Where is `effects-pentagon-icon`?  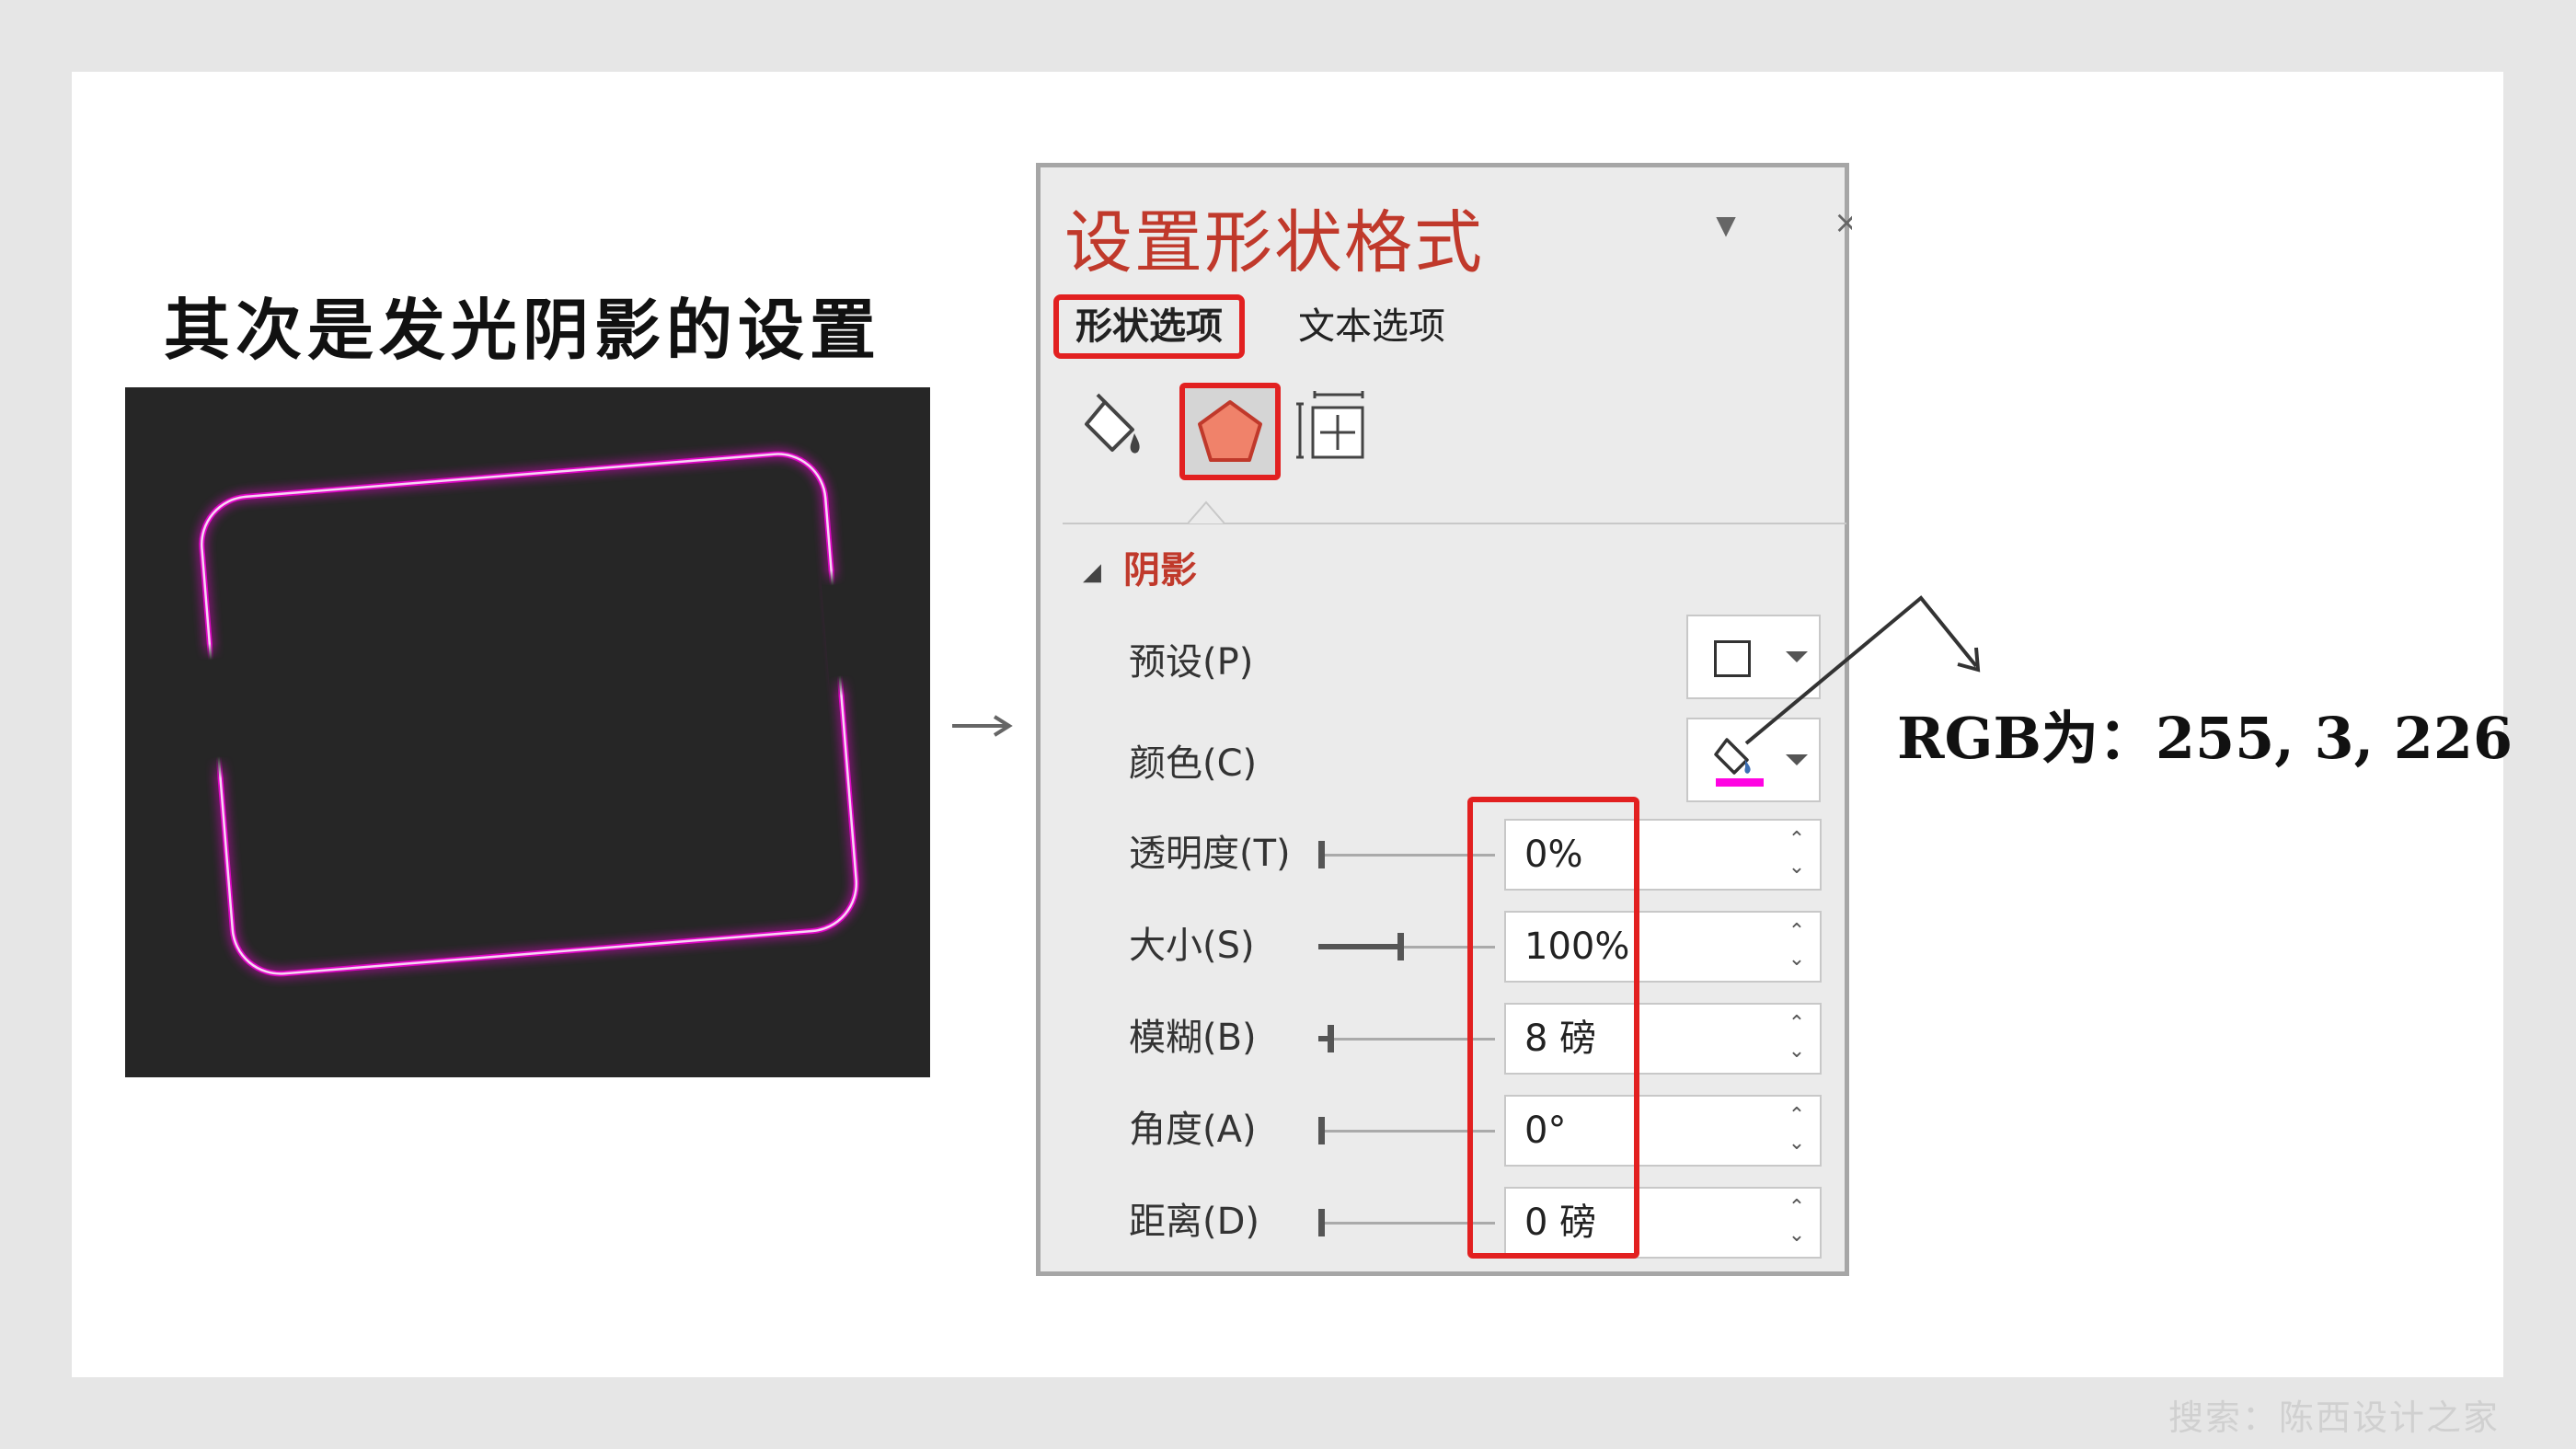
effects-pentagon-icon is located at coordinates (1230, 431).